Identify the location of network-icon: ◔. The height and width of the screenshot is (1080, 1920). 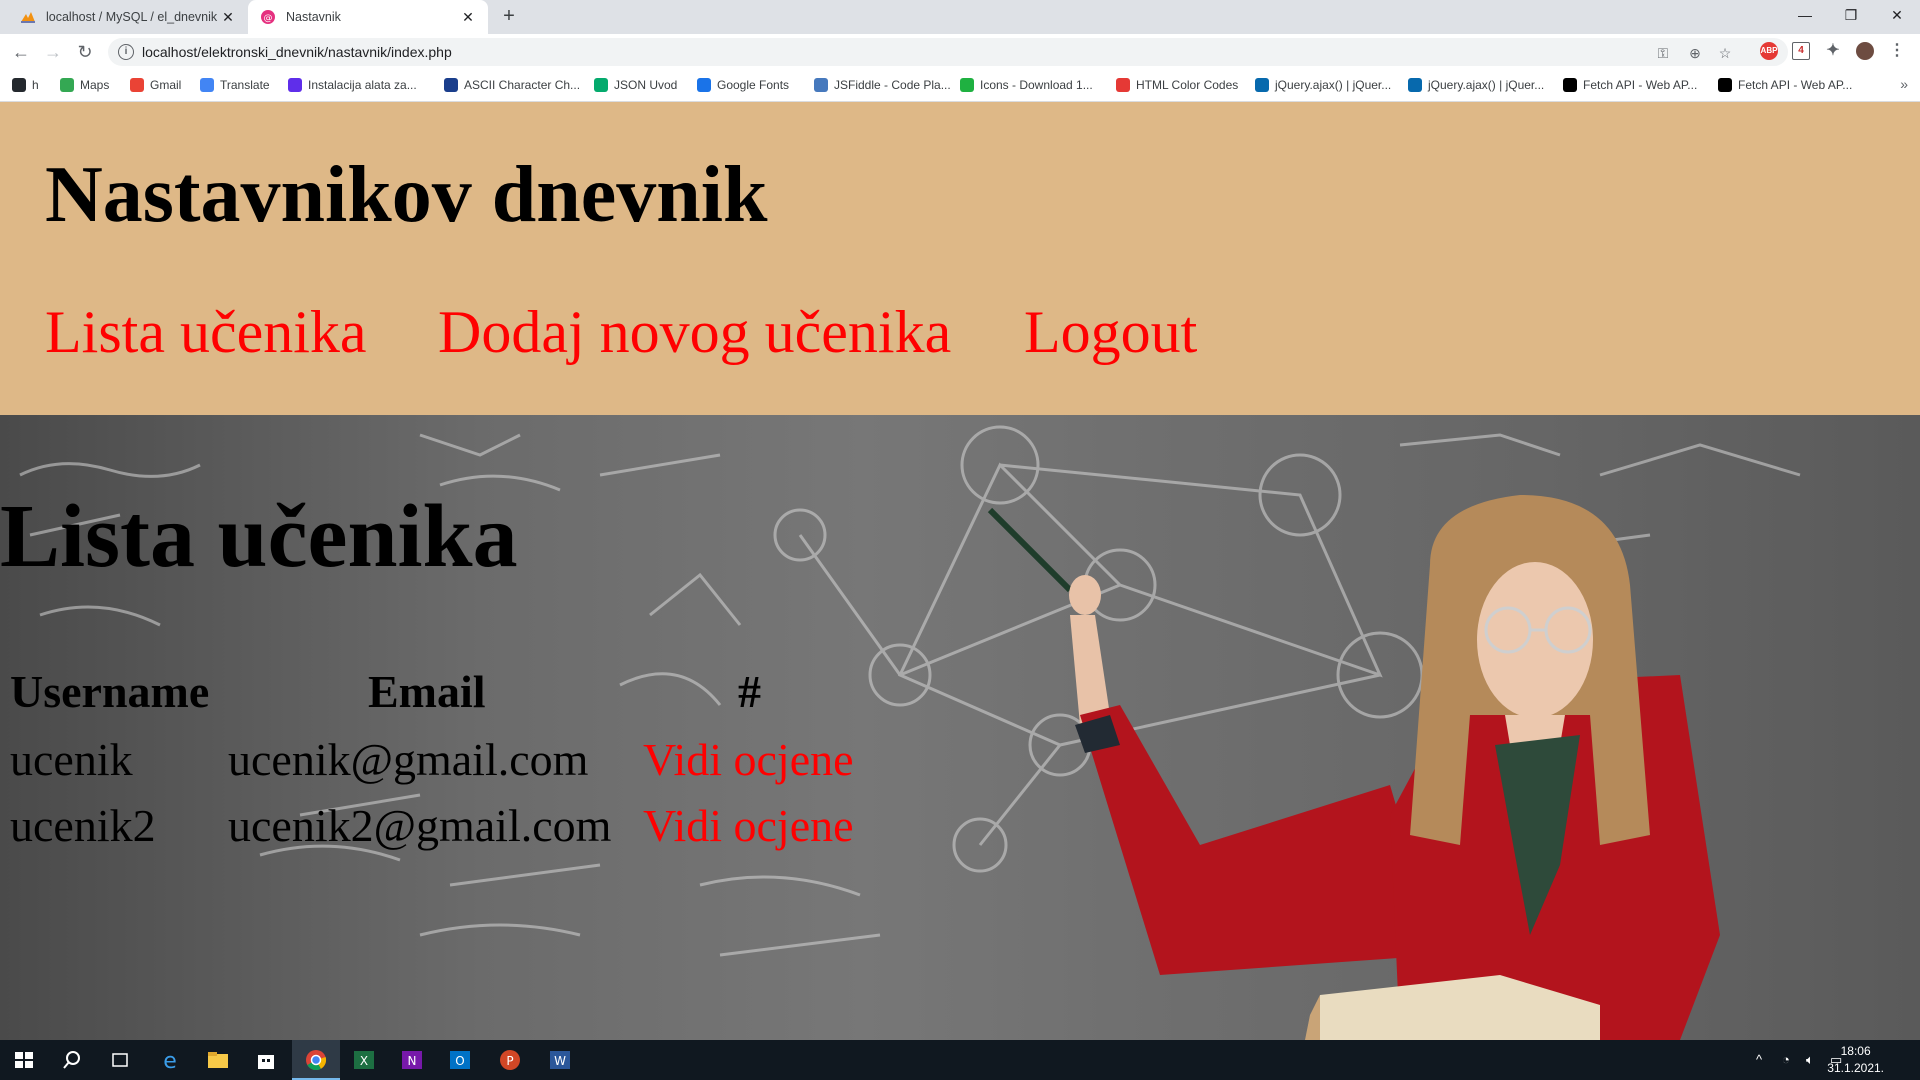
(1786, 1059).